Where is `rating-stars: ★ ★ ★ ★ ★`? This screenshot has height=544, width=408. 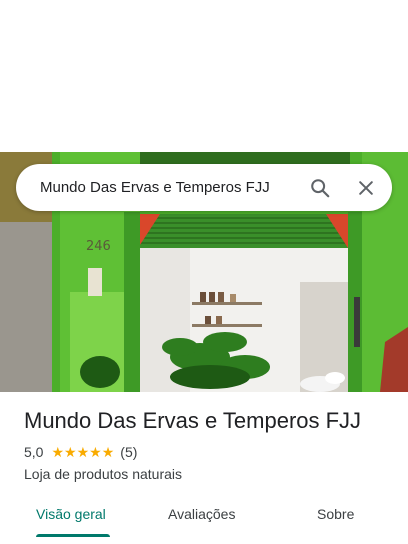
rating-stars: ★ ★ ★ ★ ★ is located at coordinates (82, 452).